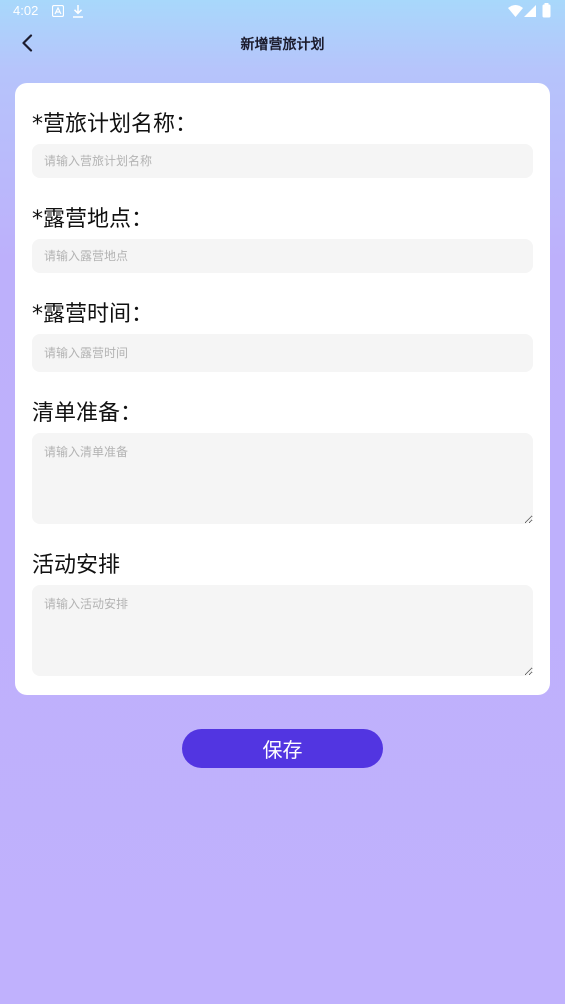  Describe the element at coordinates (115, 124) in the screenshot. I see `plan-name-label: *营旅计划名称：` at that location.